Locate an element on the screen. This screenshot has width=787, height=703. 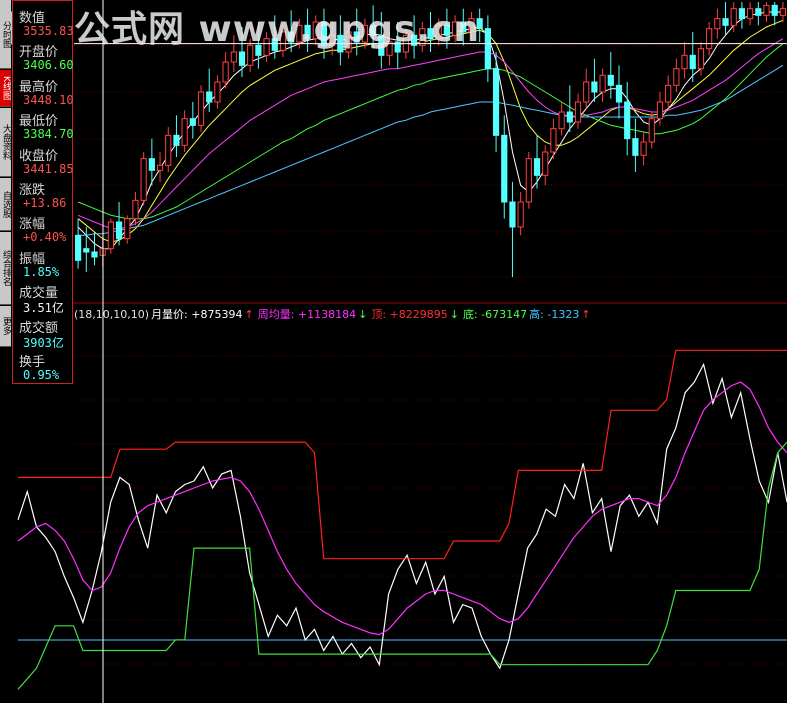
info-value: 3406.60 is located at coordinates (48, 65).